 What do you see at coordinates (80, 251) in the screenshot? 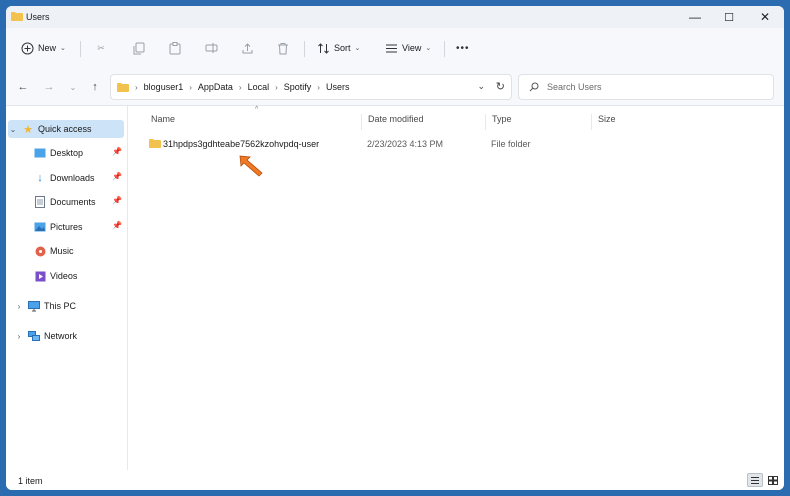
I see `sidebar-item-music: Music` at bounding box center [80, 251].